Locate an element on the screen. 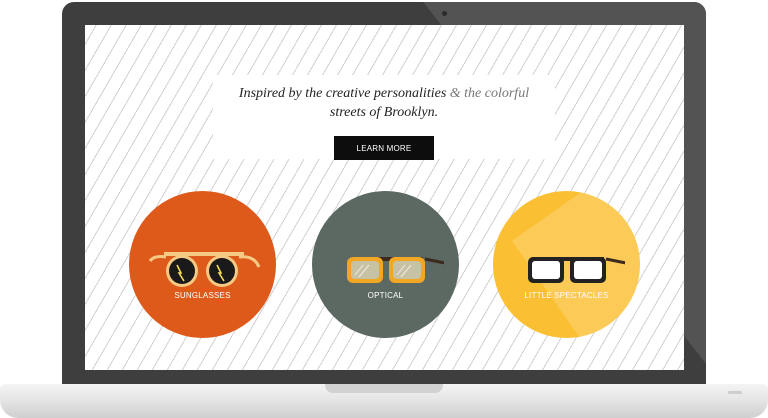 This screenshot has height=418, width=768. webcam is located at coordinates (444, 13).